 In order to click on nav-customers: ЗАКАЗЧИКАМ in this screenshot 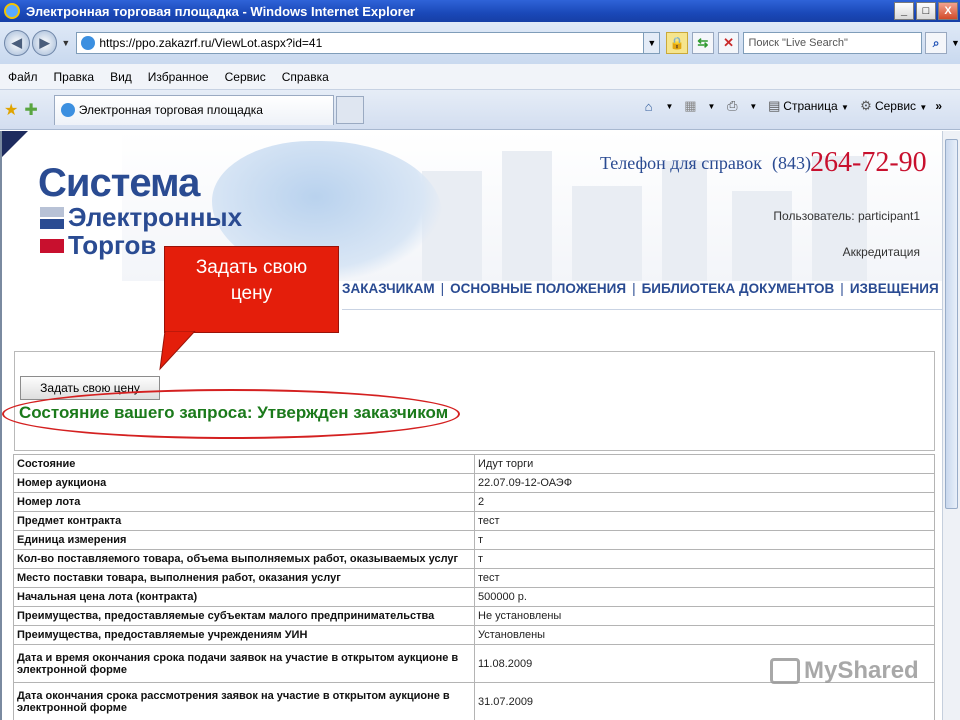, I will do `click(388, 288)`.